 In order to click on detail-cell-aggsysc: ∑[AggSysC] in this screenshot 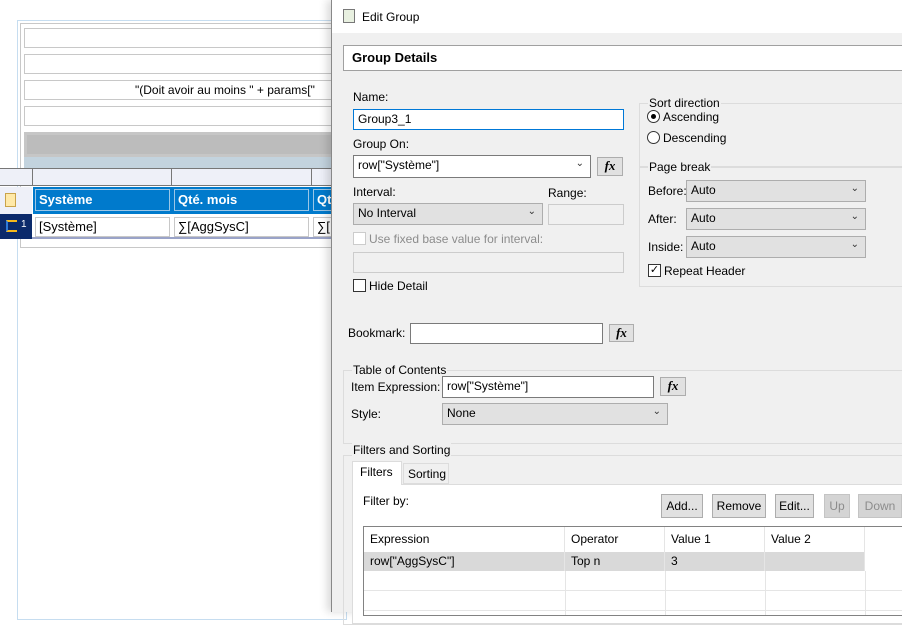, I will do `click(241, 227)`.